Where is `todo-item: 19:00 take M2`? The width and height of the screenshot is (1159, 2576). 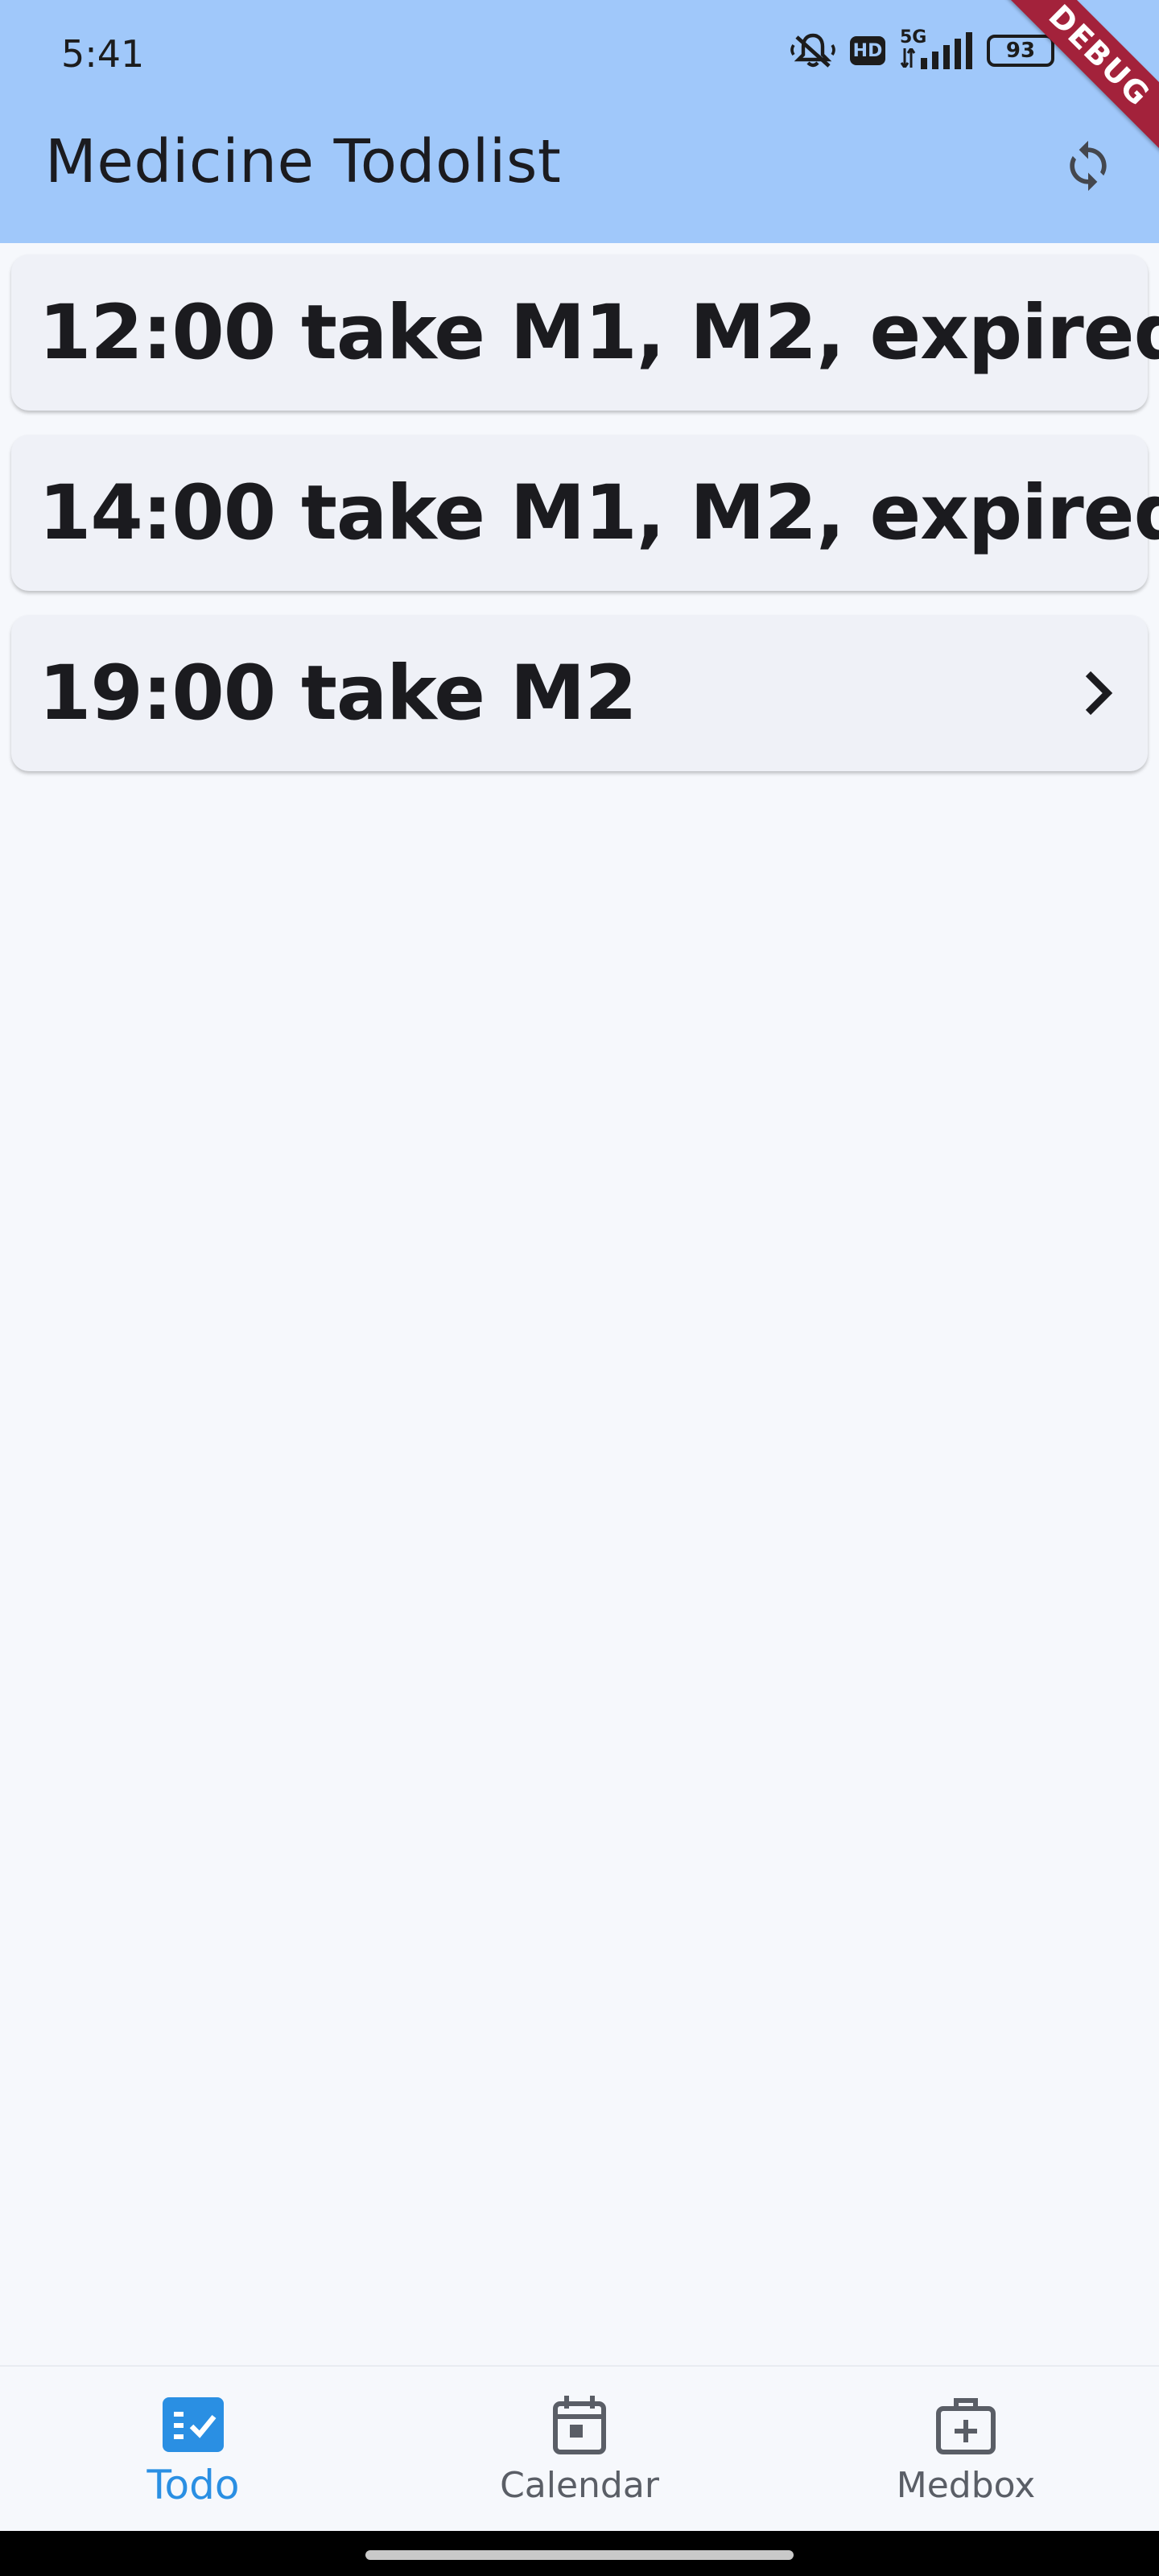
todo-item: 19:00 take M2 is located at coordinates (579, 693).